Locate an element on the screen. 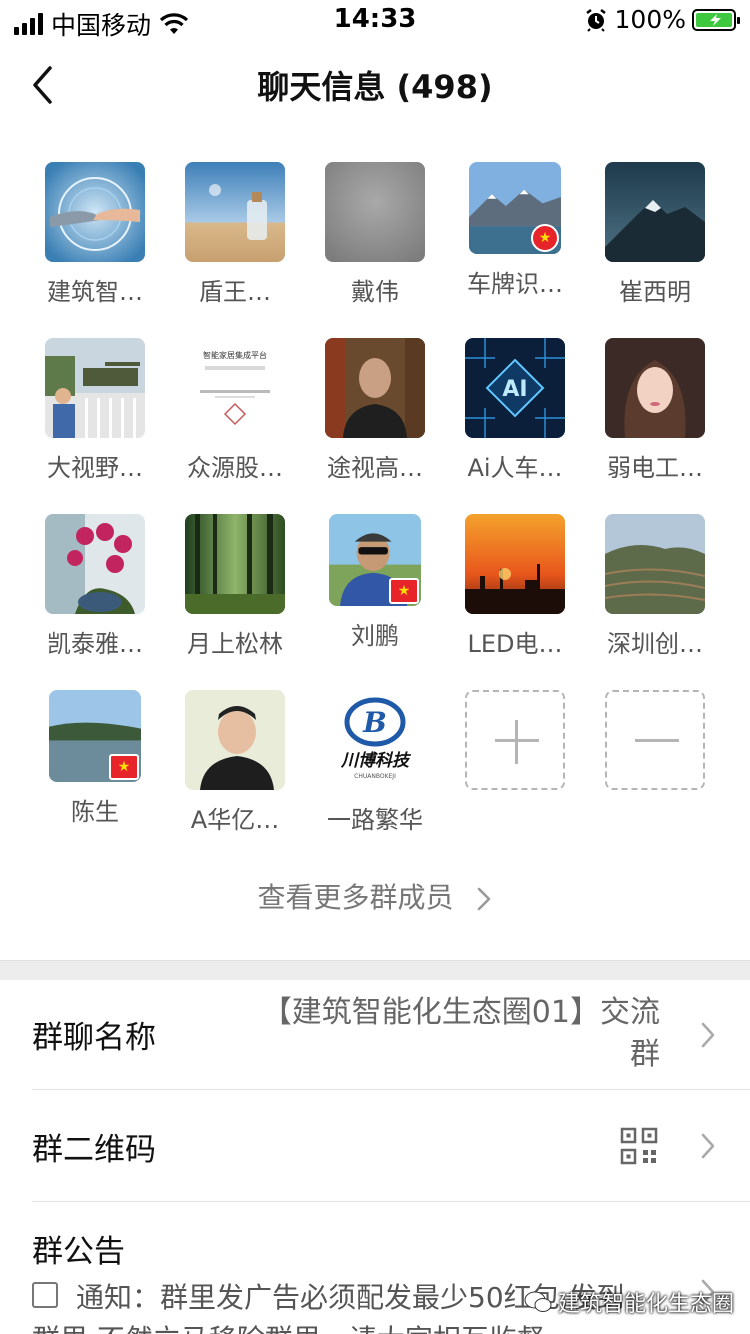 Image resolution: width=750 pixels, height=1334 pixels. watermark: 建筑智能化生态圈 is located at coordinates (629, 1302).